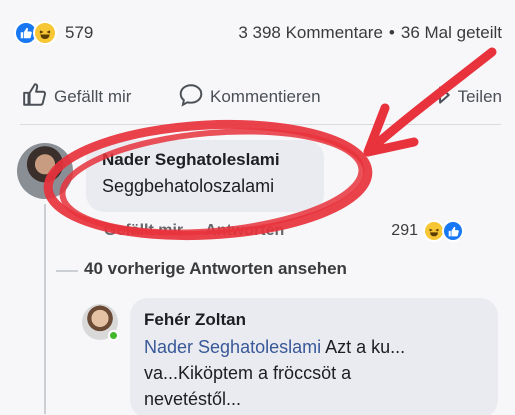 The width and height of the screenshot is (515, 415). I want to click on reaction-count: 579, so click(79, 33).